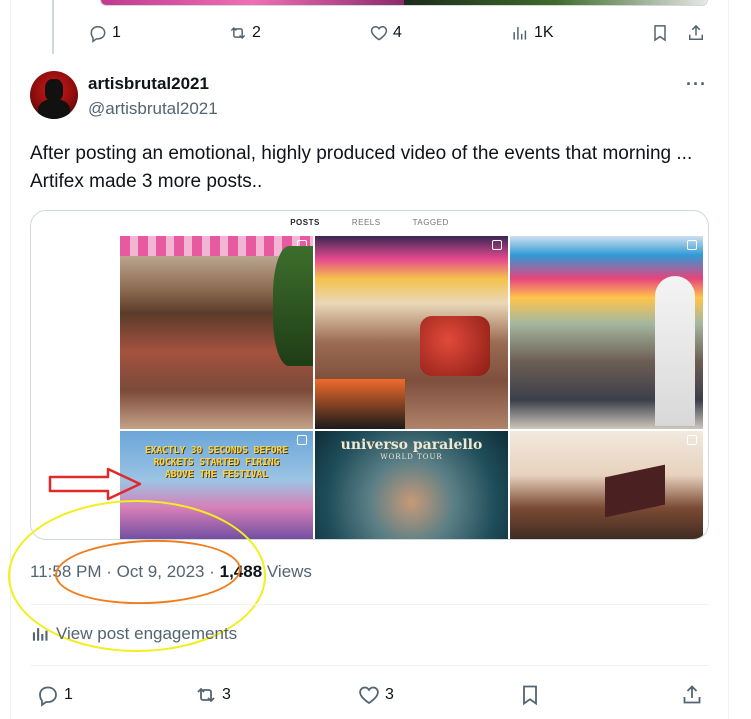  I want to click on previous-media-right, so click(555, 2).